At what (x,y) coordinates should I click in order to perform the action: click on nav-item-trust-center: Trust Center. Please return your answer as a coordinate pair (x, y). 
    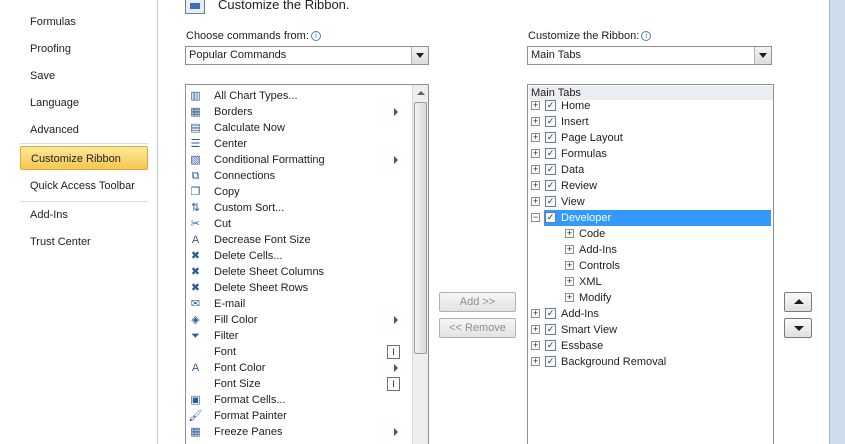
    Looking at the image, I should click on (84, 242).